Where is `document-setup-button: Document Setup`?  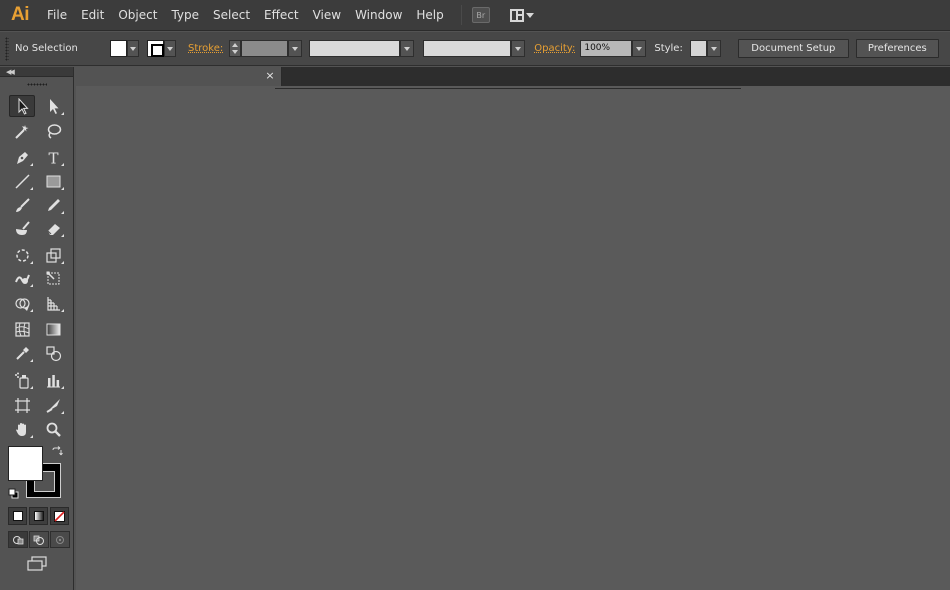 document-setup-button: Document Setup is located at coordinates (793, 48).